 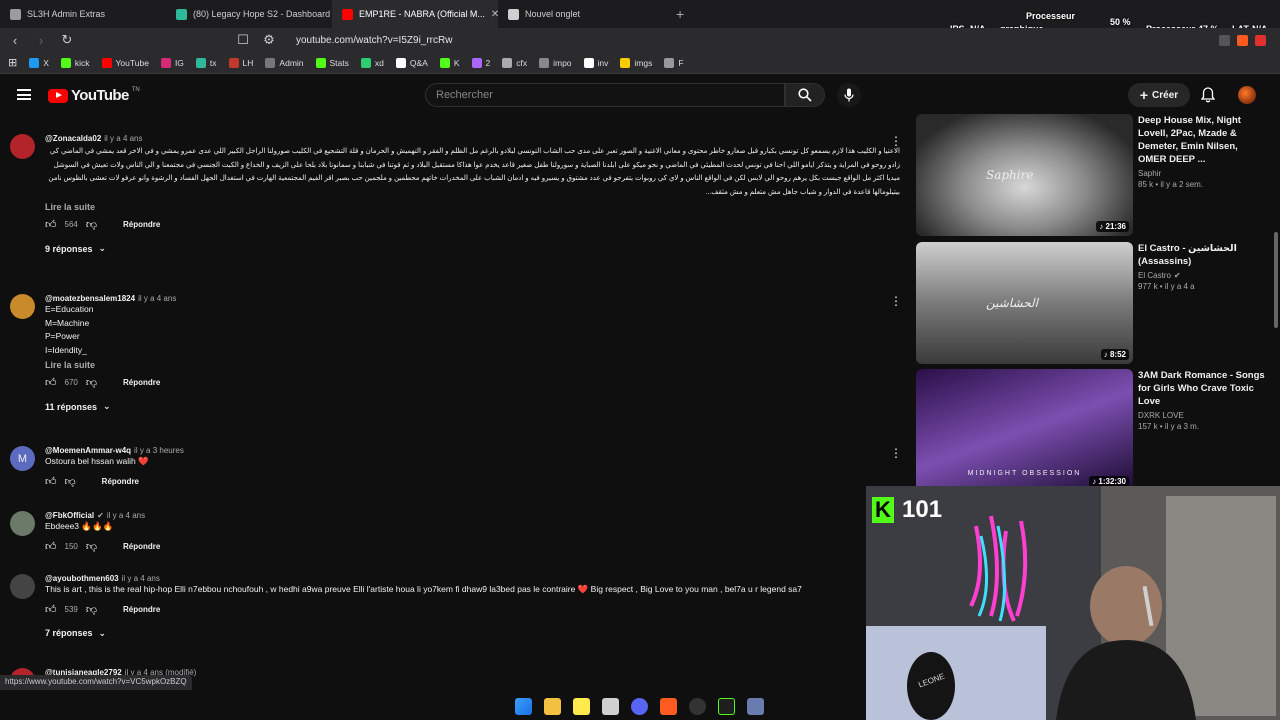 I want to click on bookmark-item: Q&A, so click(x=411, y=62).